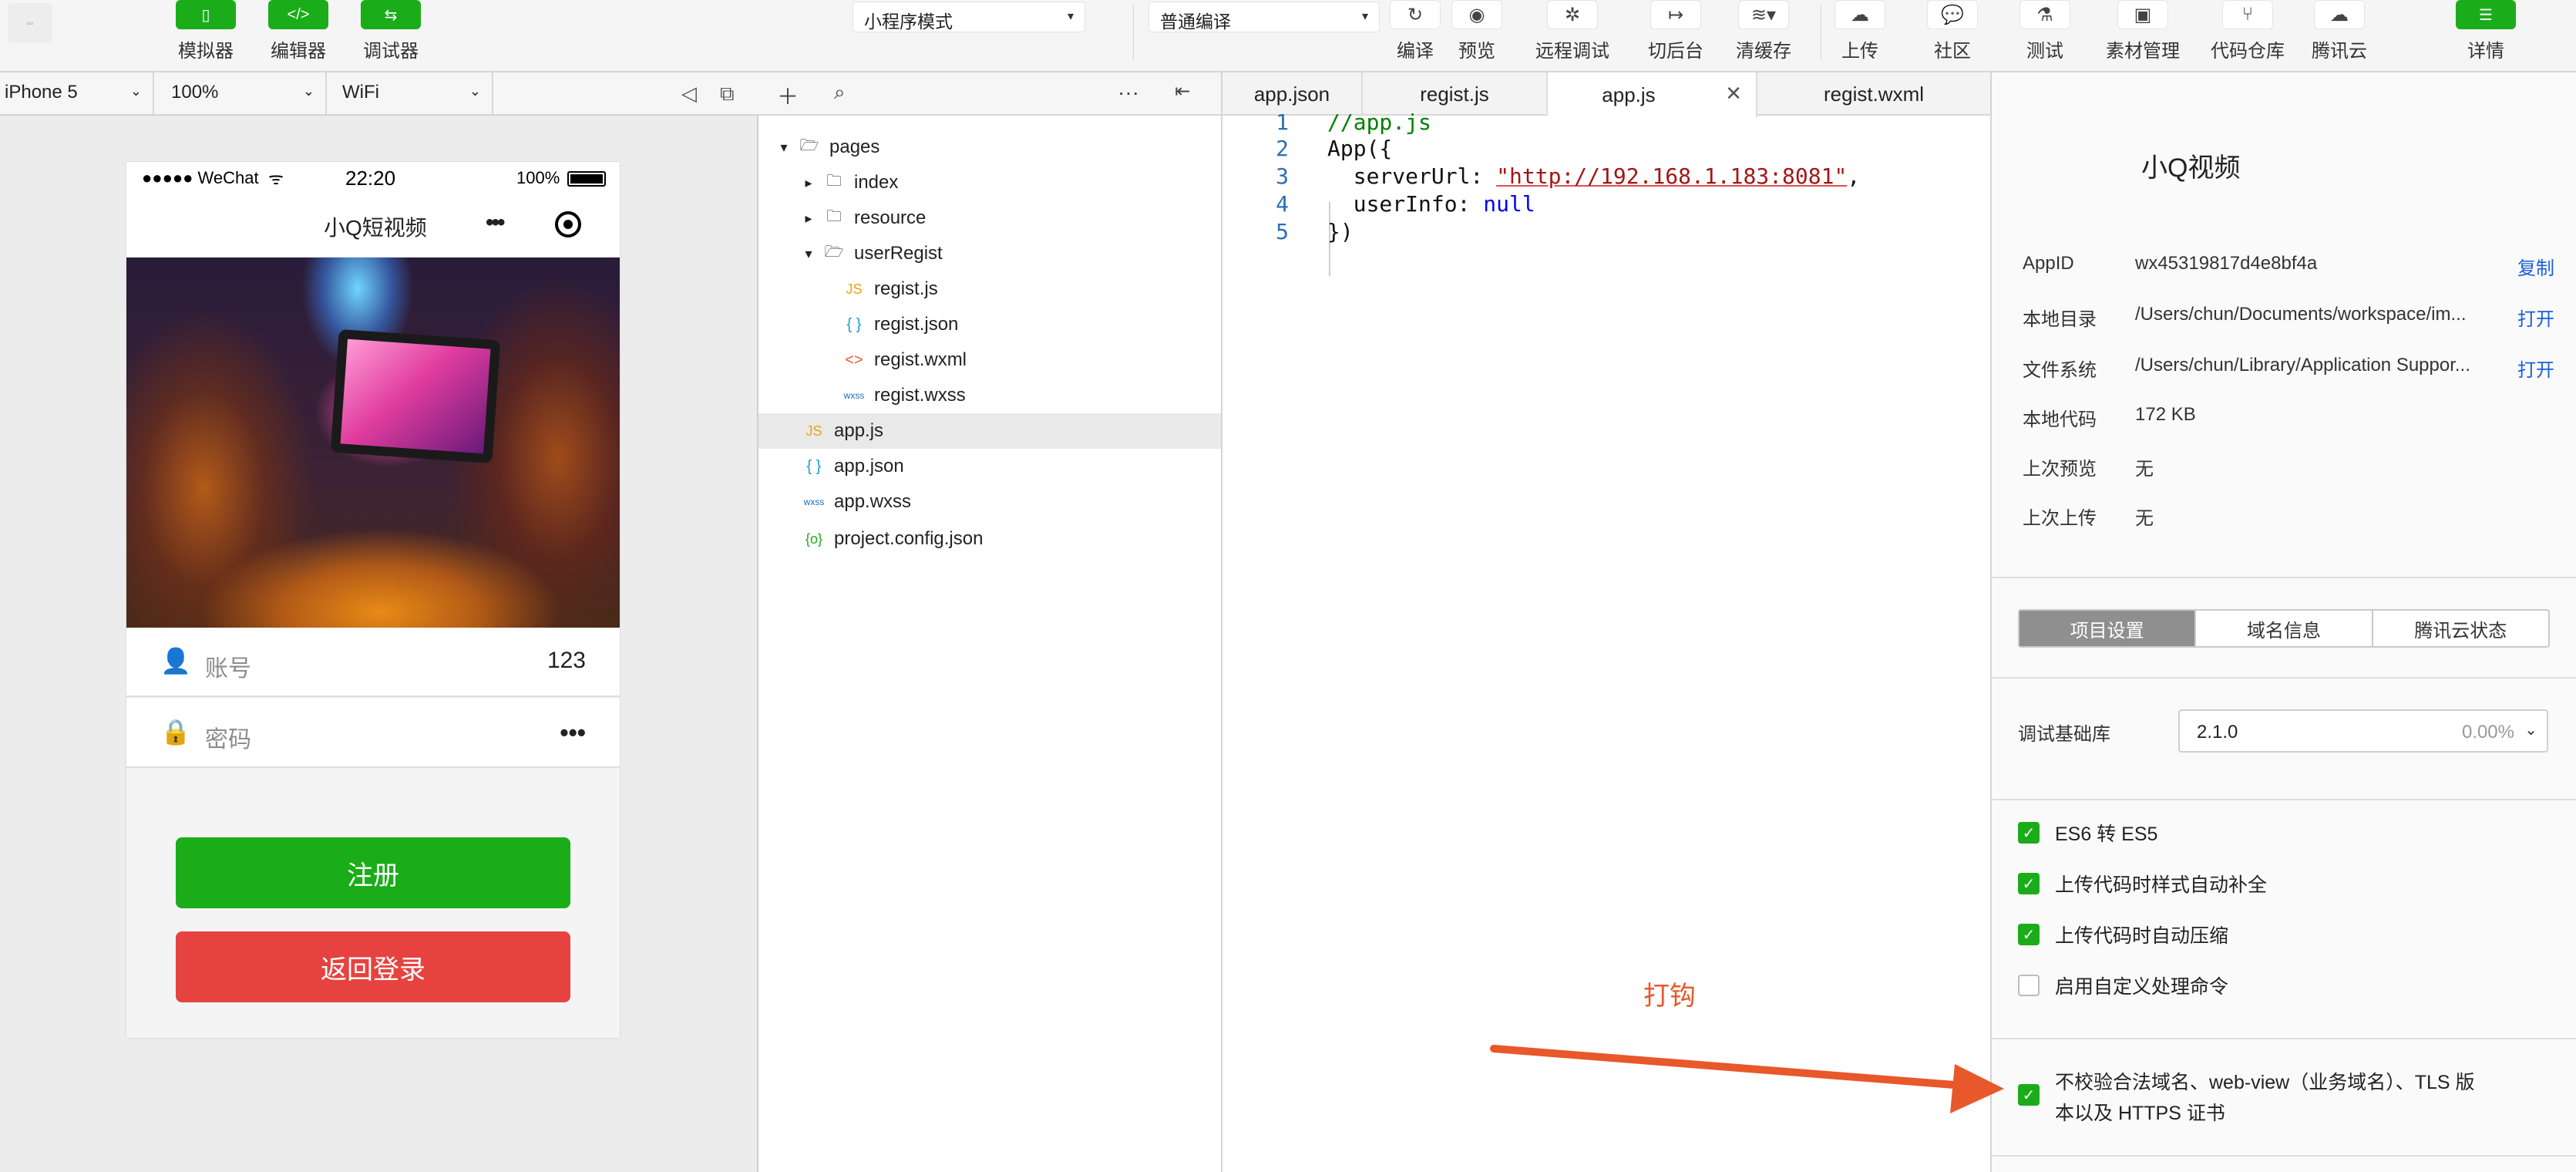 This screenshot has height=1172, width=2576. I want to click on editor-toggle: </> 编辑器, so click(298, 33).